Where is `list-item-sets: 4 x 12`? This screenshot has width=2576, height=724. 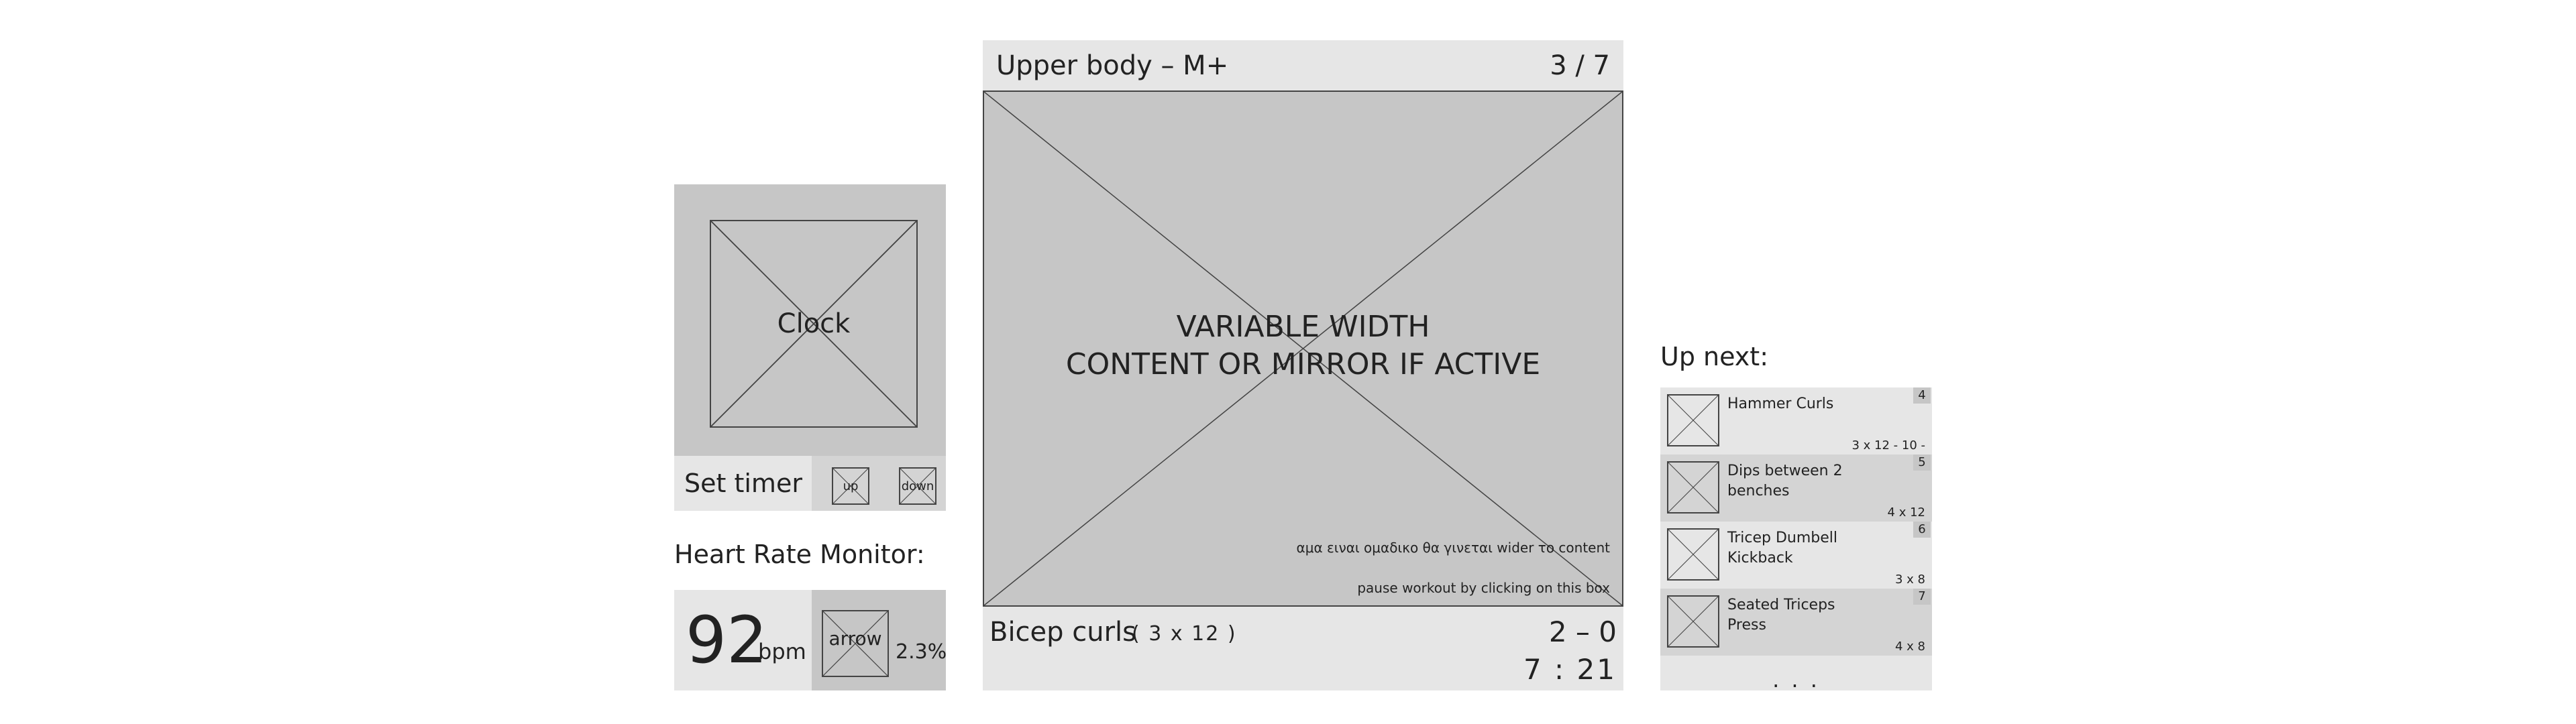 list-item-sets: 4 x 12 is located at coordinates (1906, 512).